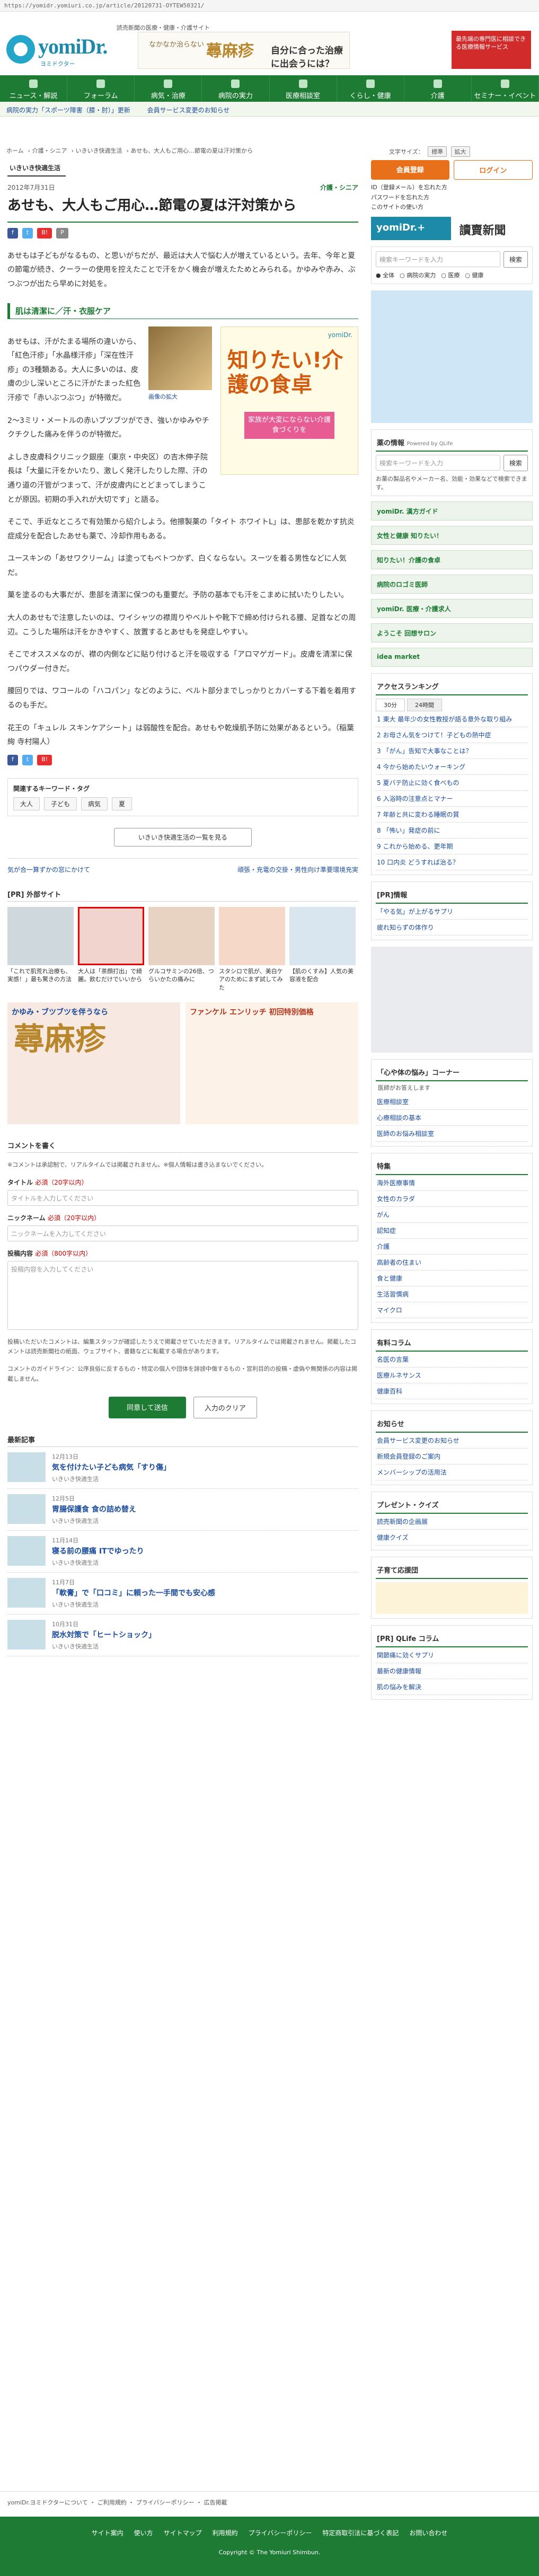  I want to click on qlife-pr-link: 肌の悩みを解決, so click(452, 1687).